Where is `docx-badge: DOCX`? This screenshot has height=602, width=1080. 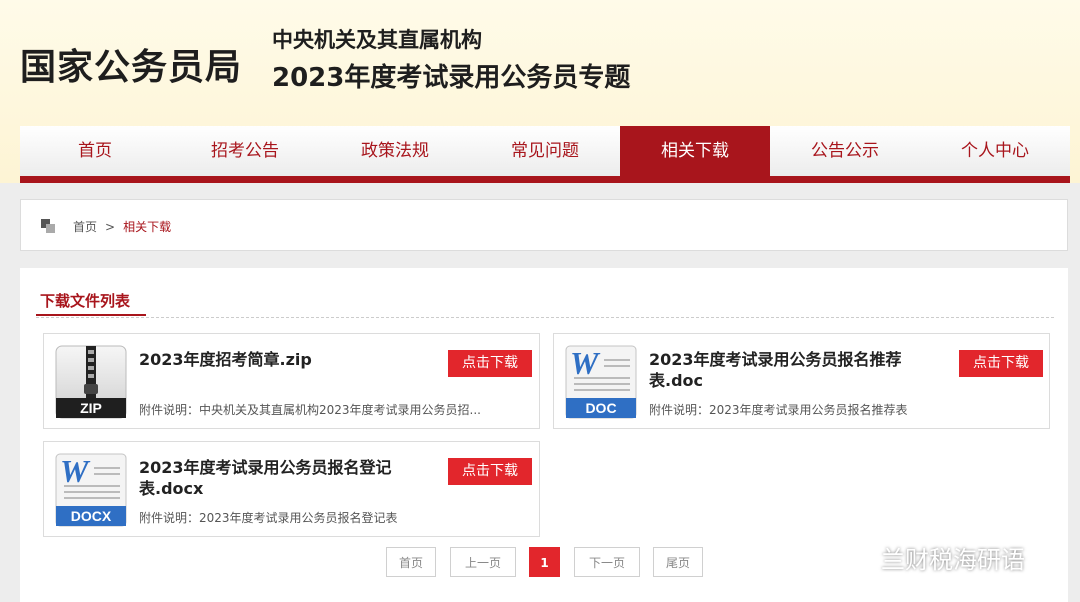 docx-badge: DOCX is located at coordinates (91, 516).